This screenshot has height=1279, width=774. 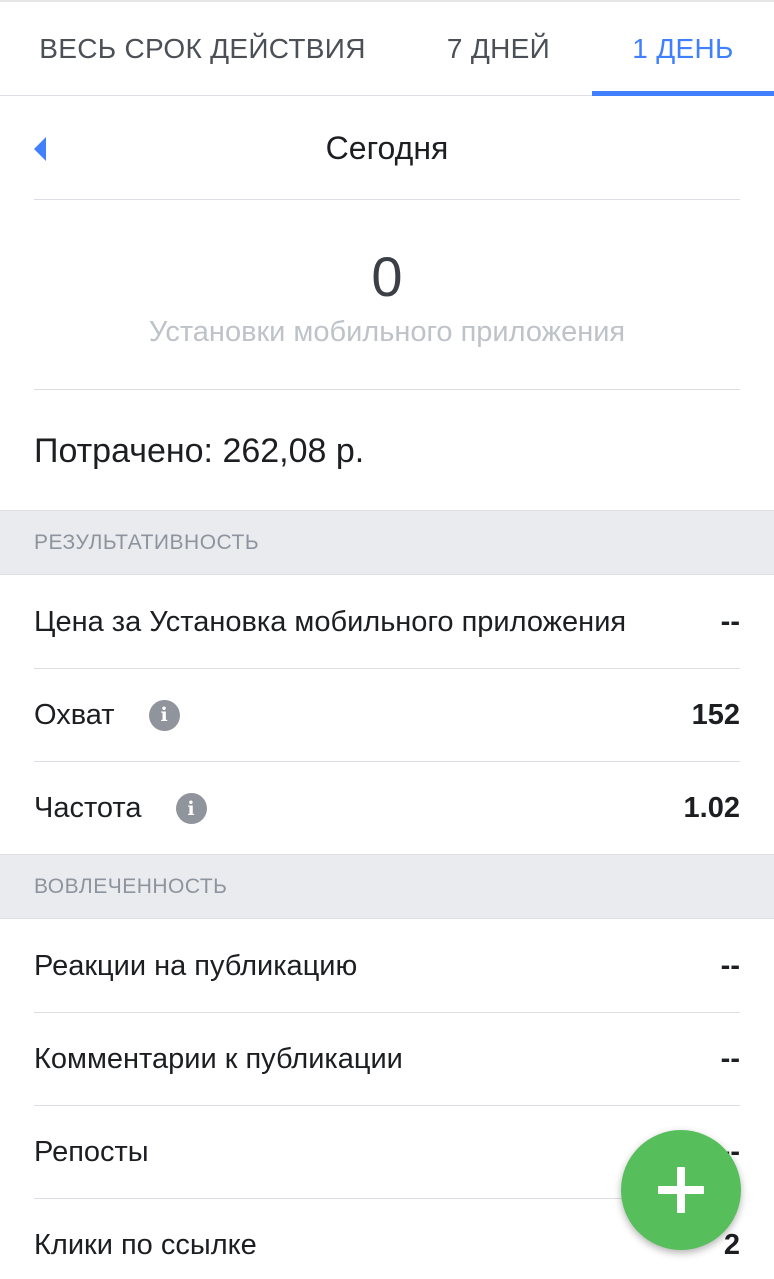 I want to click on result-metric: 0 Установки мобильного приложения, so click(x=387, y=295).